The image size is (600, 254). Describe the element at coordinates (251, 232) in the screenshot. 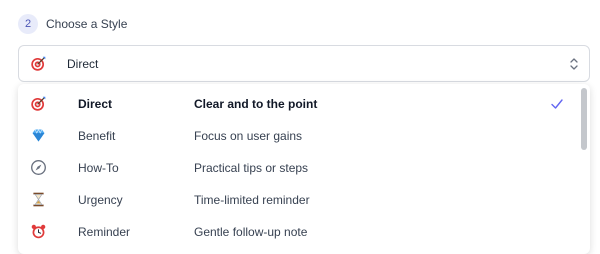

I see `option-description: Gentle follow-up note` at that location.